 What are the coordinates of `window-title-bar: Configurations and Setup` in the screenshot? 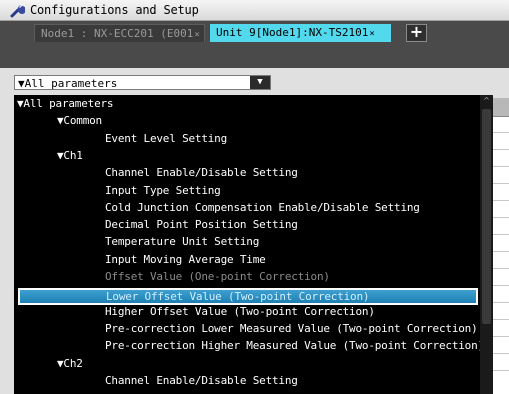 It's located at (254, 10).